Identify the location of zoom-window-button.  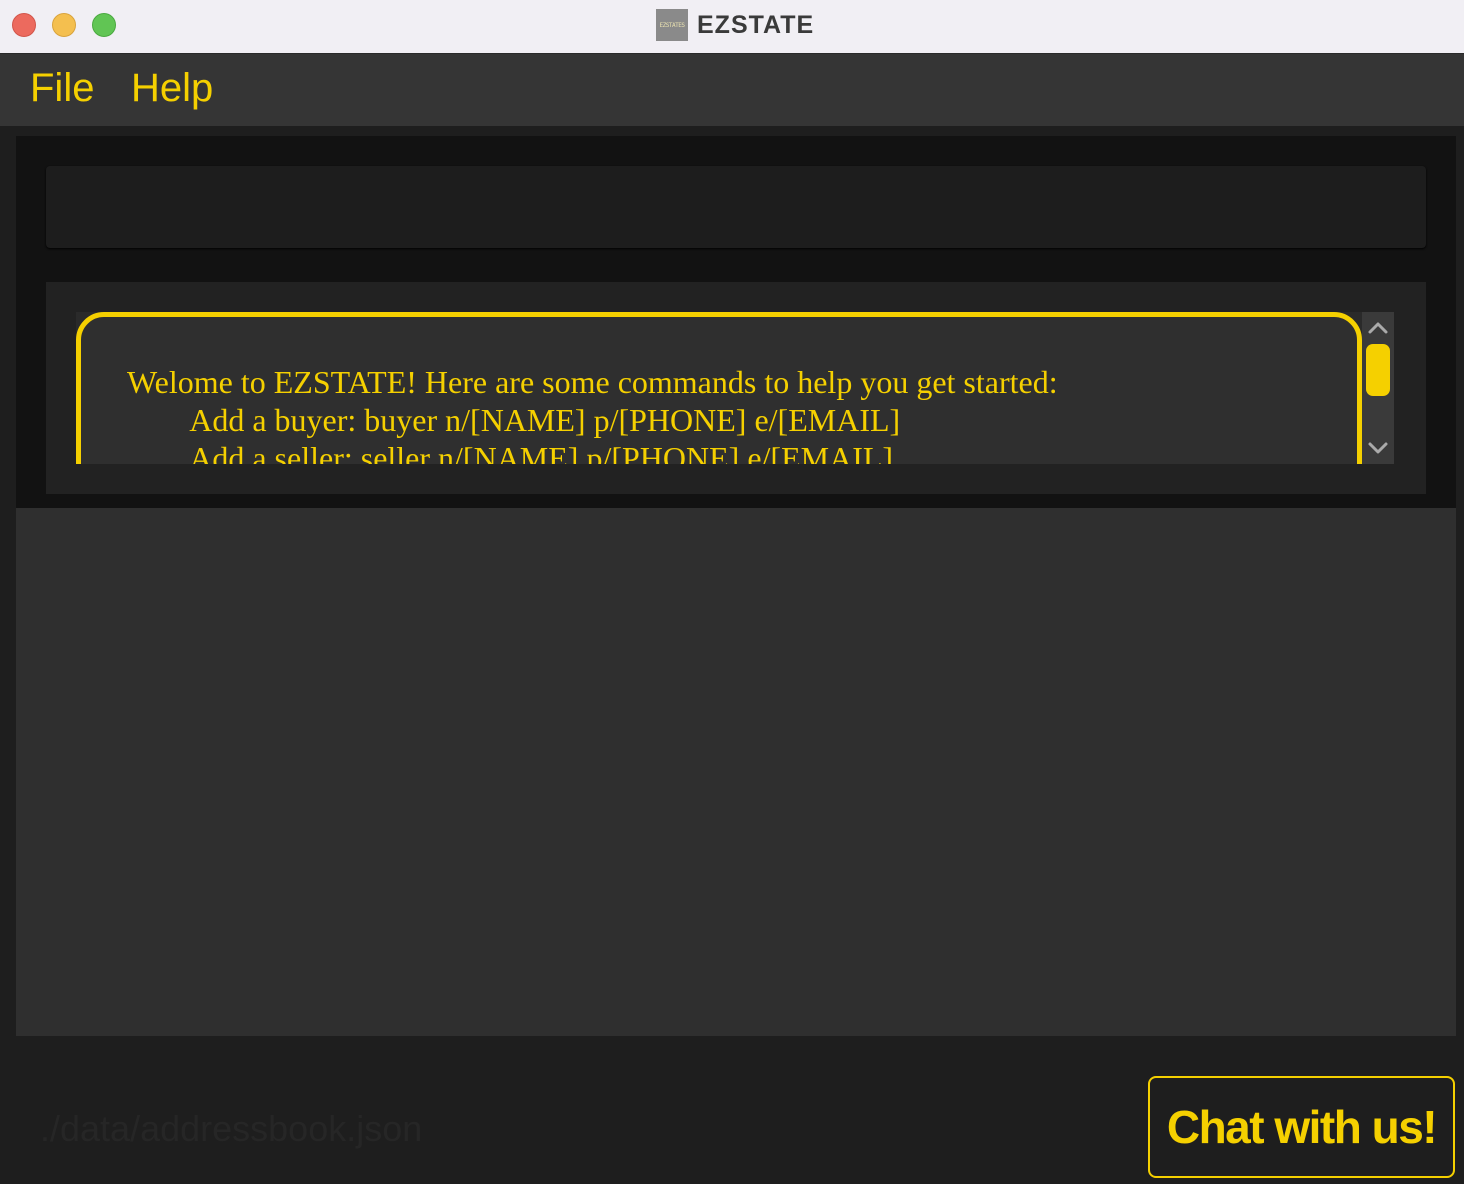
(104, 25).